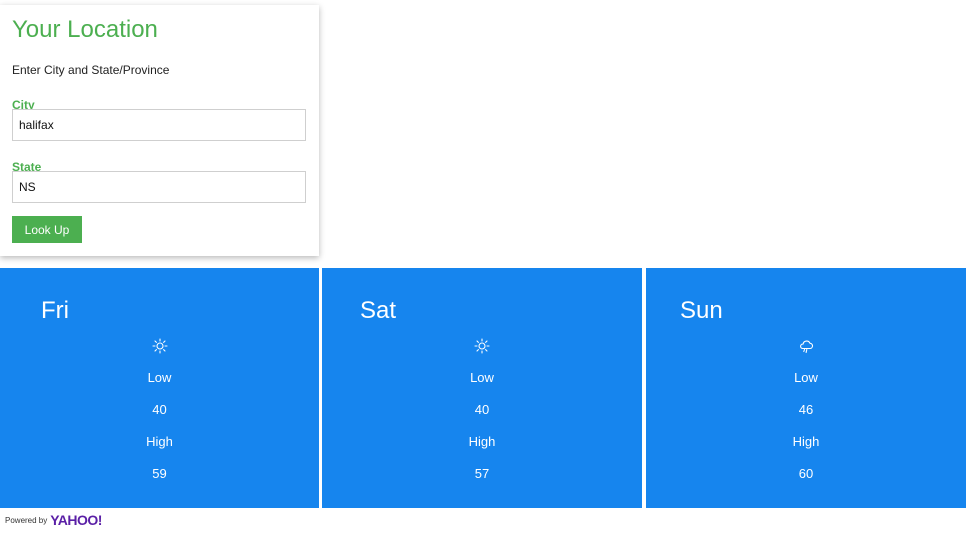 The width and height of the screenshot is (979, 538). Describe the element at coordinates (701, 310) in the screenshot. I see `day-name: Sun` at that location.